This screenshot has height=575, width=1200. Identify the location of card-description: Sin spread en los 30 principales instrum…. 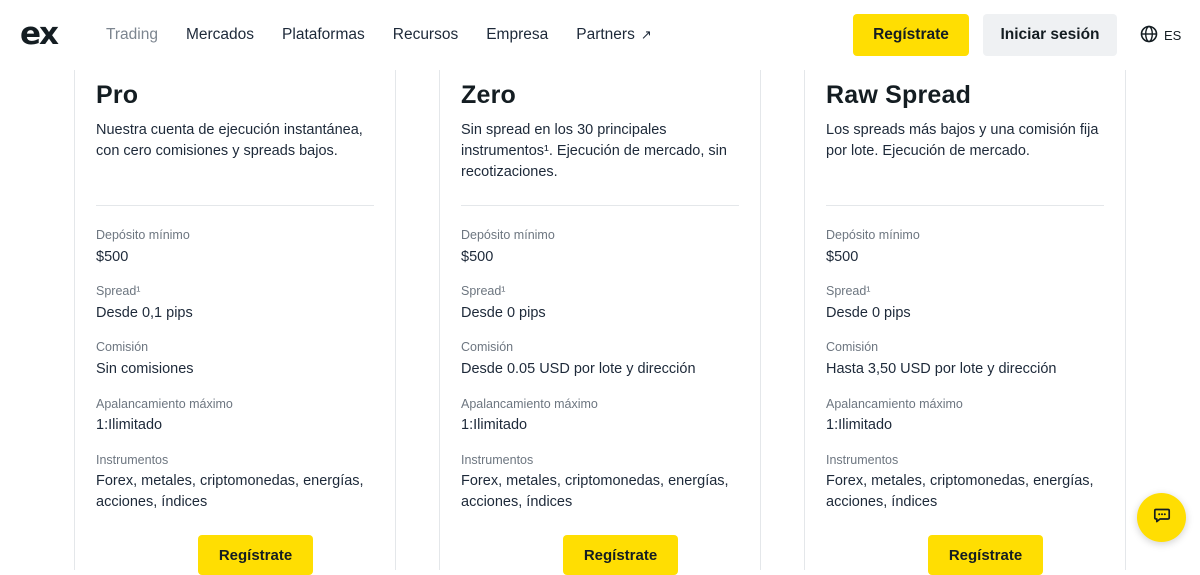
(594, 151).